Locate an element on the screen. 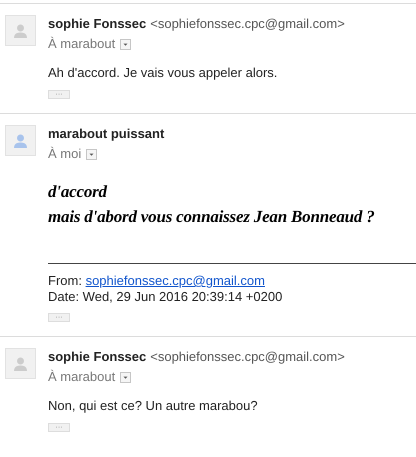  from-line: From: sophiefonssec.cpc@gmail.com is located at coordinates (157, 281).